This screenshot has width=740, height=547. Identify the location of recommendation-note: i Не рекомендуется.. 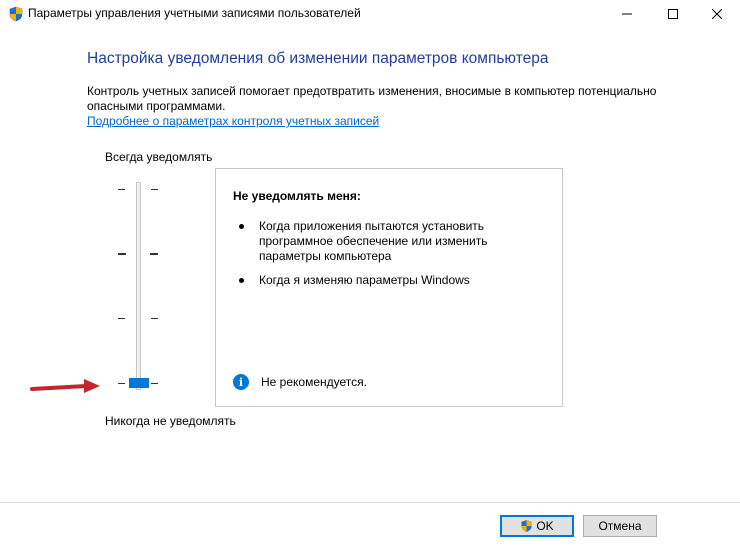
(300, 382).